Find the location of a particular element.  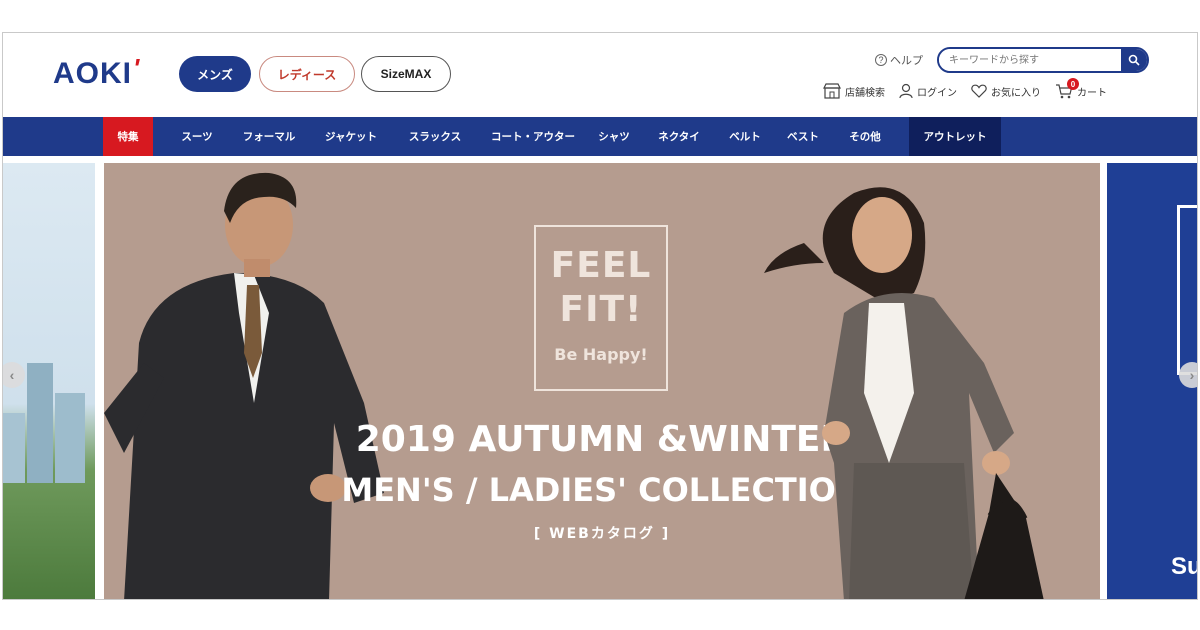

search-input is located at coordinates (1030, 60).